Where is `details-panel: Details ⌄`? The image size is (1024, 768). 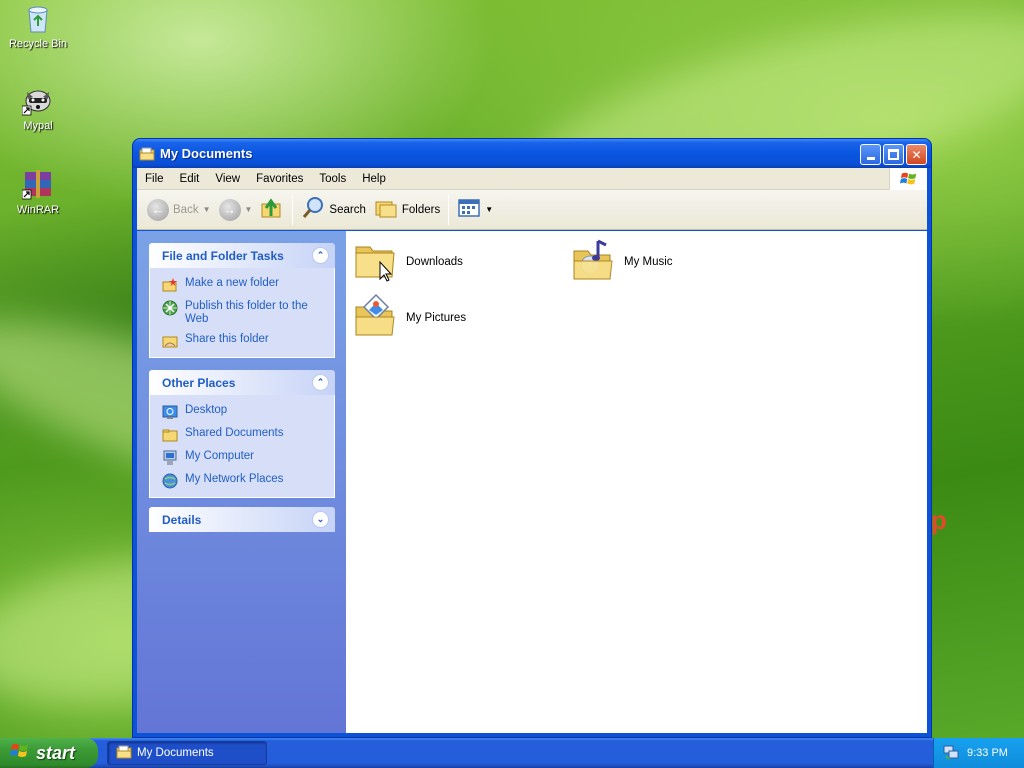
details-panel: Details ⌄ is located at coordinates (242, 519).